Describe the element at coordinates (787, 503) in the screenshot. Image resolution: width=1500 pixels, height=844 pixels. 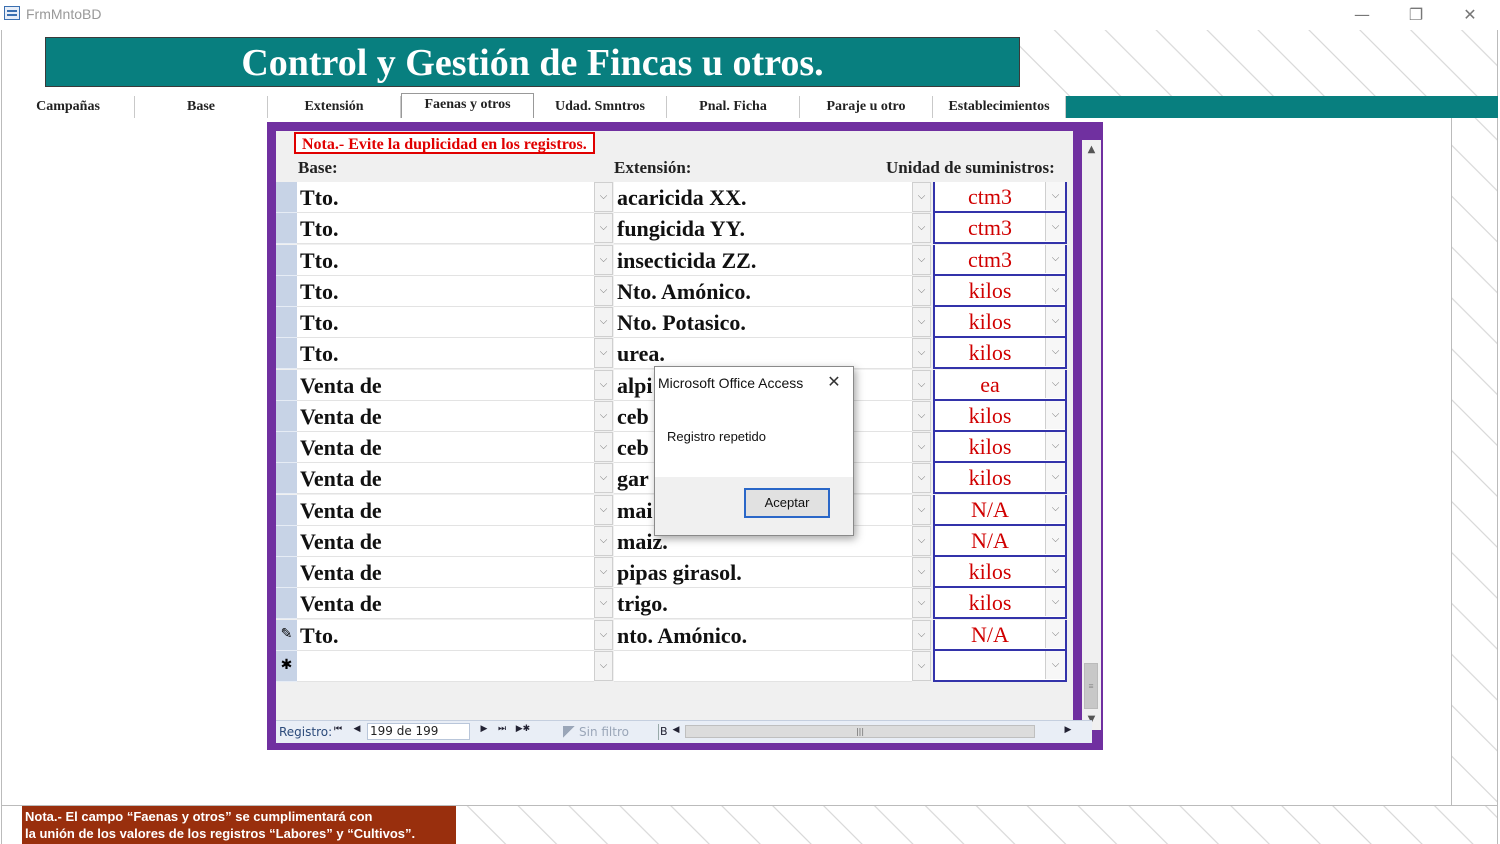
I see `accept-button: Aceptar` at that location.